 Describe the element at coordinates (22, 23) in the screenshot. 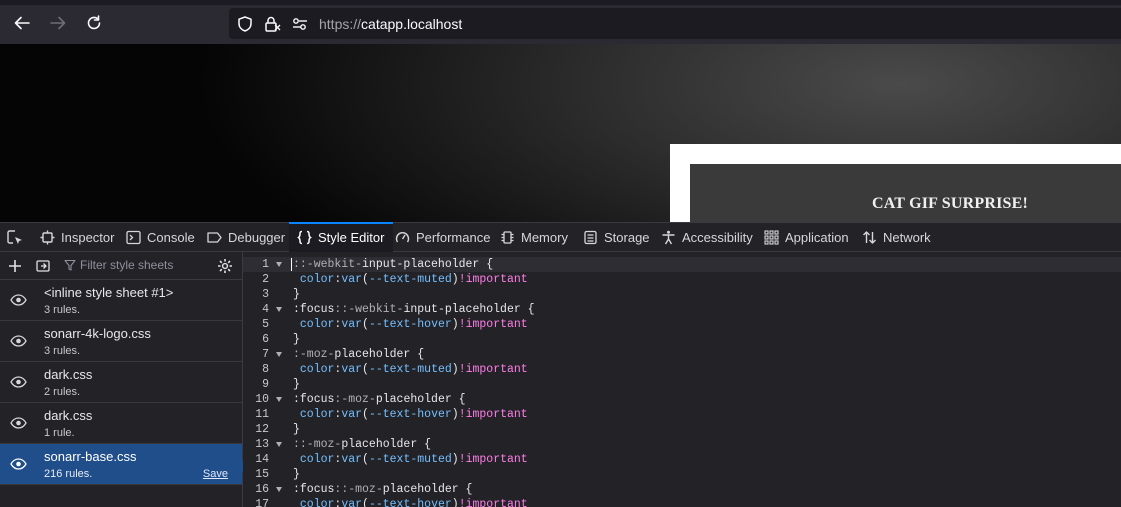

I see `back-button` at that location.